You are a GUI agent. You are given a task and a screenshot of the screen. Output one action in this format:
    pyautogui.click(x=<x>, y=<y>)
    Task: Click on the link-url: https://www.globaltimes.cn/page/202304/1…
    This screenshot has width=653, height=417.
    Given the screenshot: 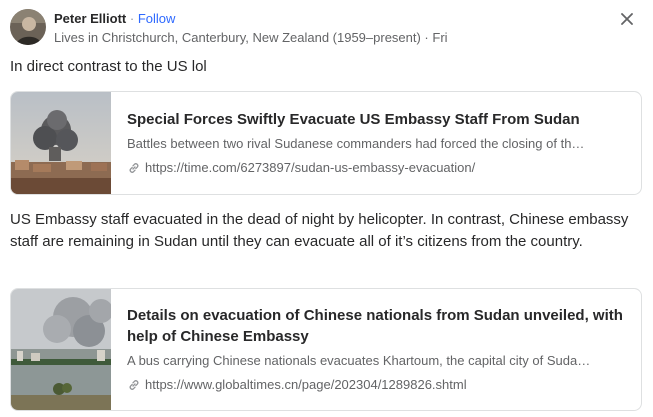 What is the action you would take?
    pyautogui.click(x=377, y=385)
    